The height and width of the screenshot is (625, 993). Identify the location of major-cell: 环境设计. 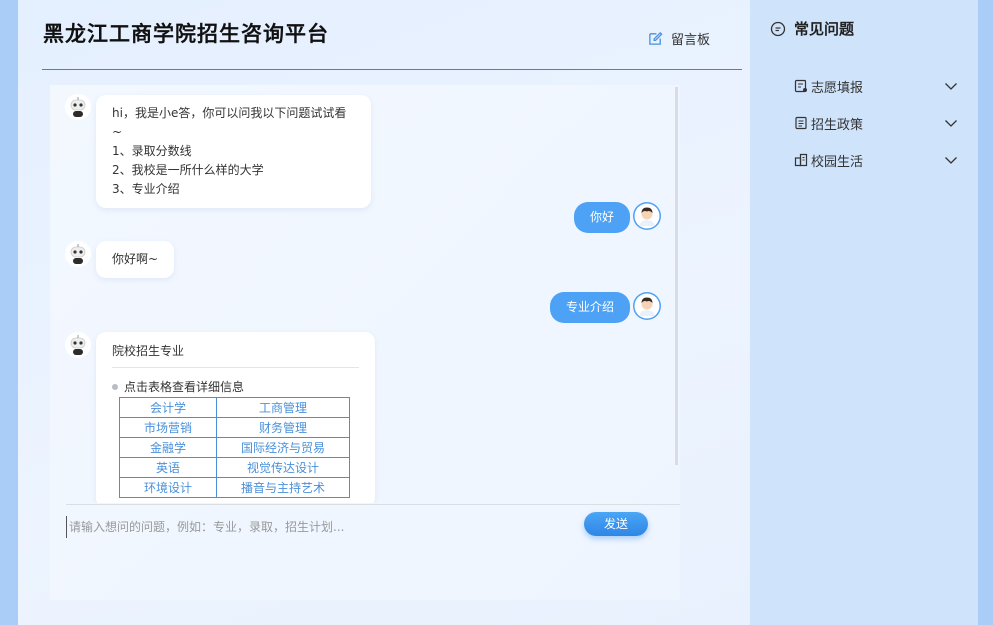
(168, 487).